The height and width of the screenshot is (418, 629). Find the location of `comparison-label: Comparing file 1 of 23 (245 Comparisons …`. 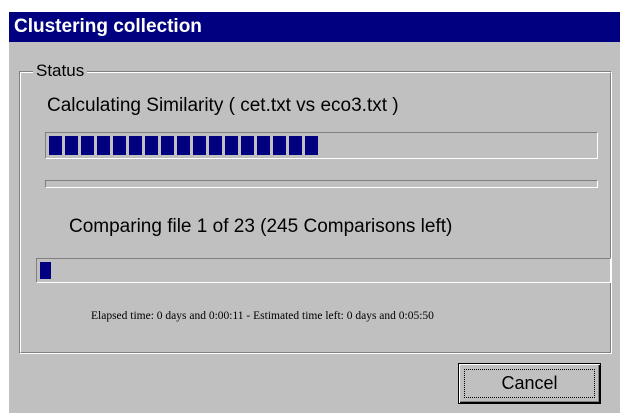

comparison-label: Comparing file 1 of 23 (245 Comparisons … is located at coordinates (261, 226).